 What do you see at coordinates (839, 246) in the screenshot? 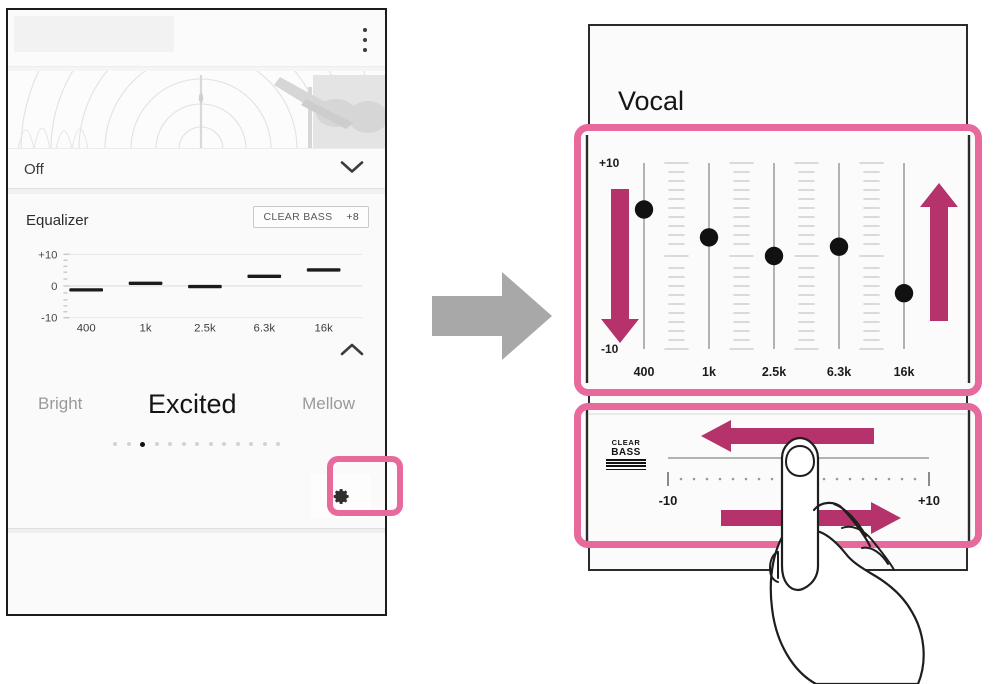
I see `slider-thumb-6-3k` at bounding box center [839, 246].